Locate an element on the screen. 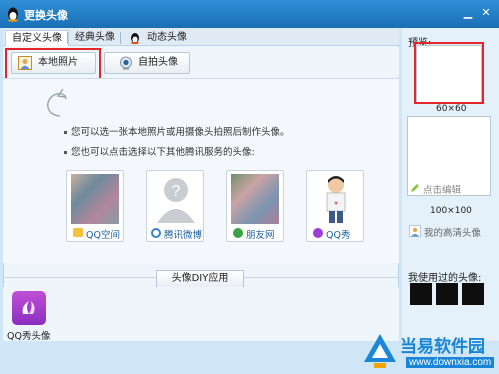  qq-show-logo-icon is located at coordinates (28, 307).